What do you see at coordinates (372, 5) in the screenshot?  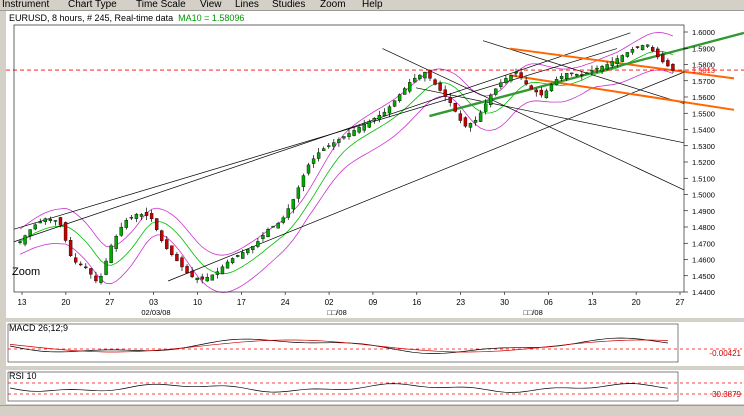 I see `menu-help: Help` at bounding box center [372, 5].